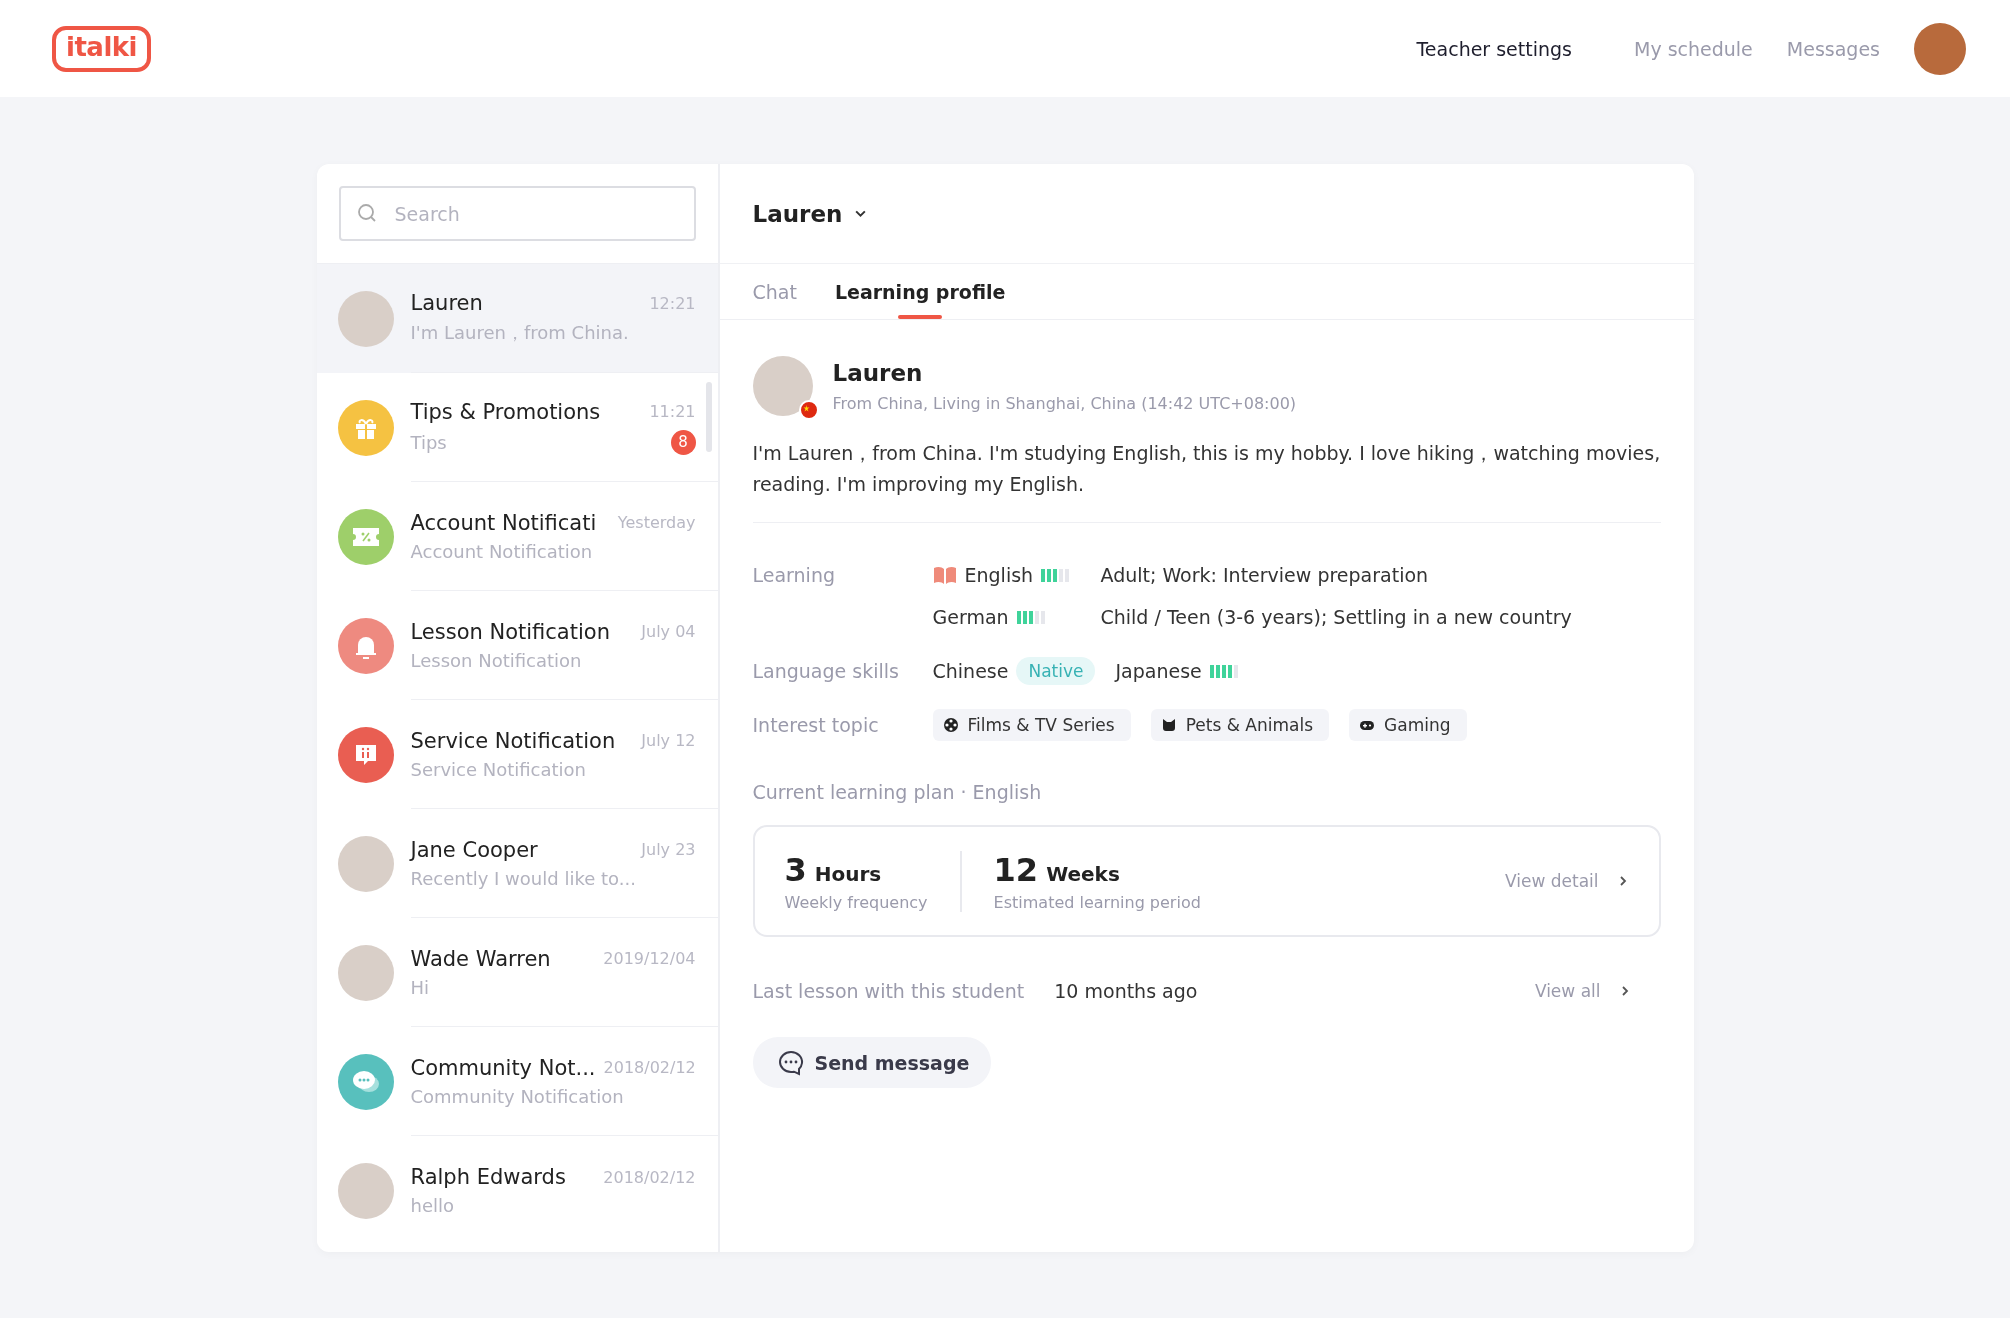 This screenshot has height=1318, width=2010. What do you see at coordinates (1336, 617) in the screenshot?
I see `learning-goal: Child / Teen (3-6 years); Settling in a new country` at bounding box center [1336, 617].